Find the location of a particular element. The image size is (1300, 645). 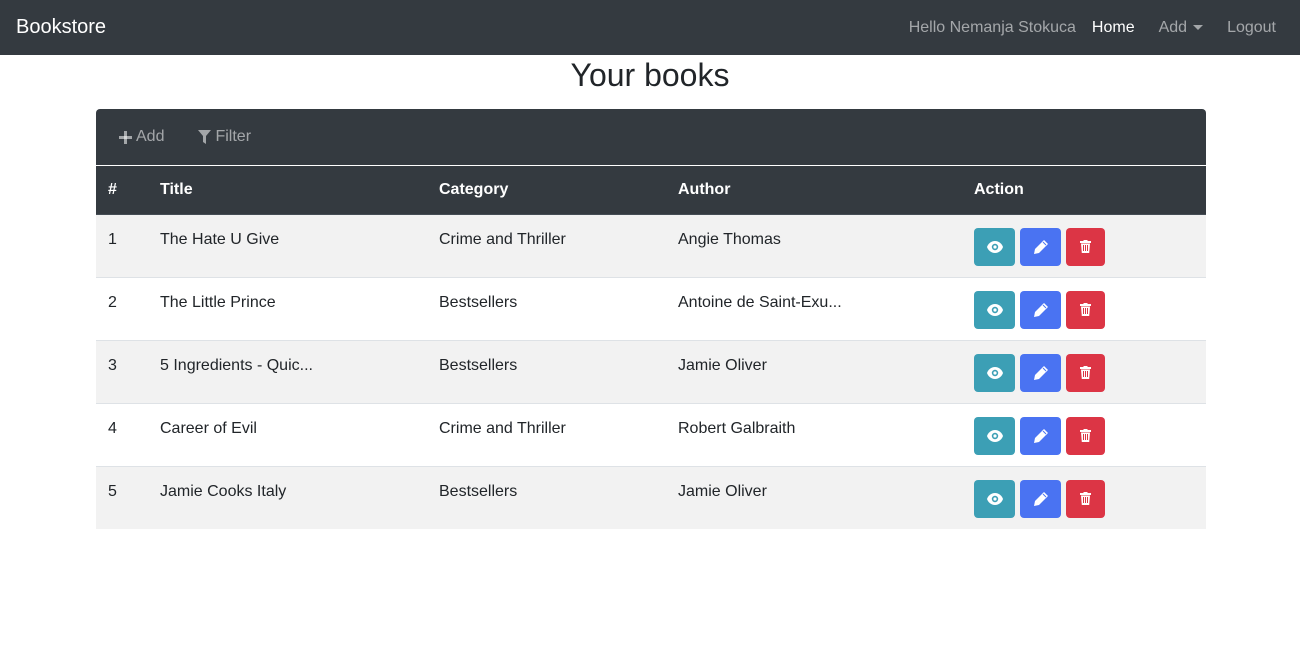

nav-add-dropdown: Add is located at coordinates (1181, 28).